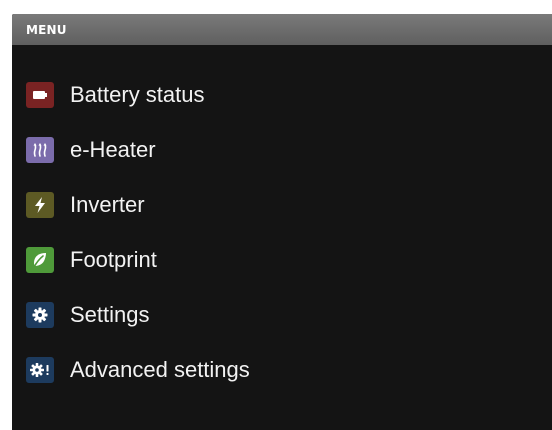  I want to click on gear-icon, so click(40, 315).